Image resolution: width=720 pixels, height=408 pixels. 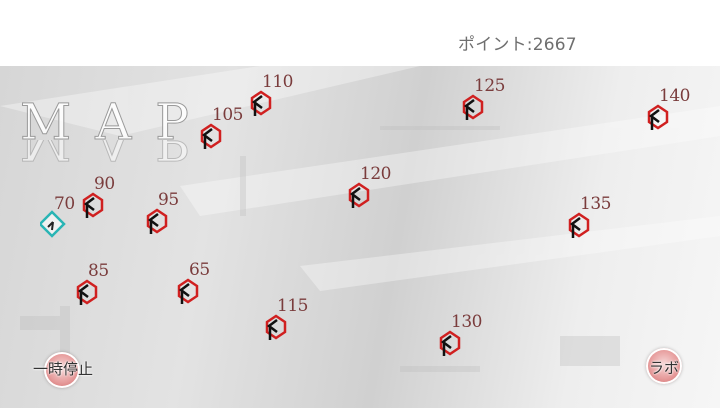 I want to click on stage-number: 105, so click(x=227, y=115).